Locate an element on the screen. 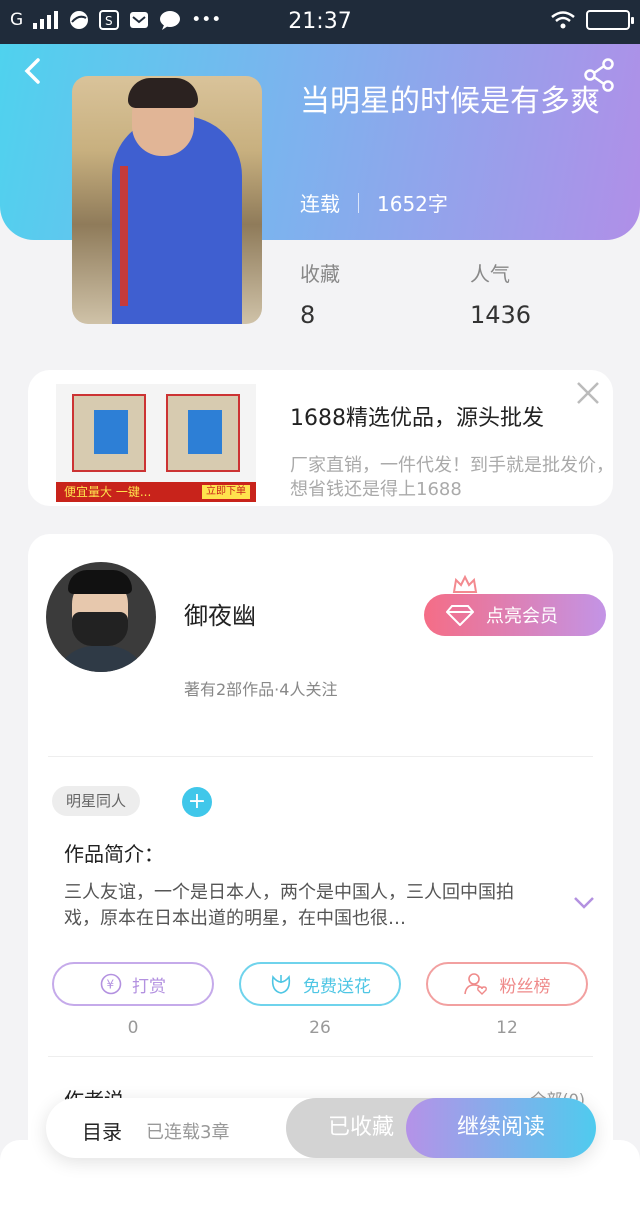 The image size is (640, 1205). book-cover is located at coordinates (167, 200).